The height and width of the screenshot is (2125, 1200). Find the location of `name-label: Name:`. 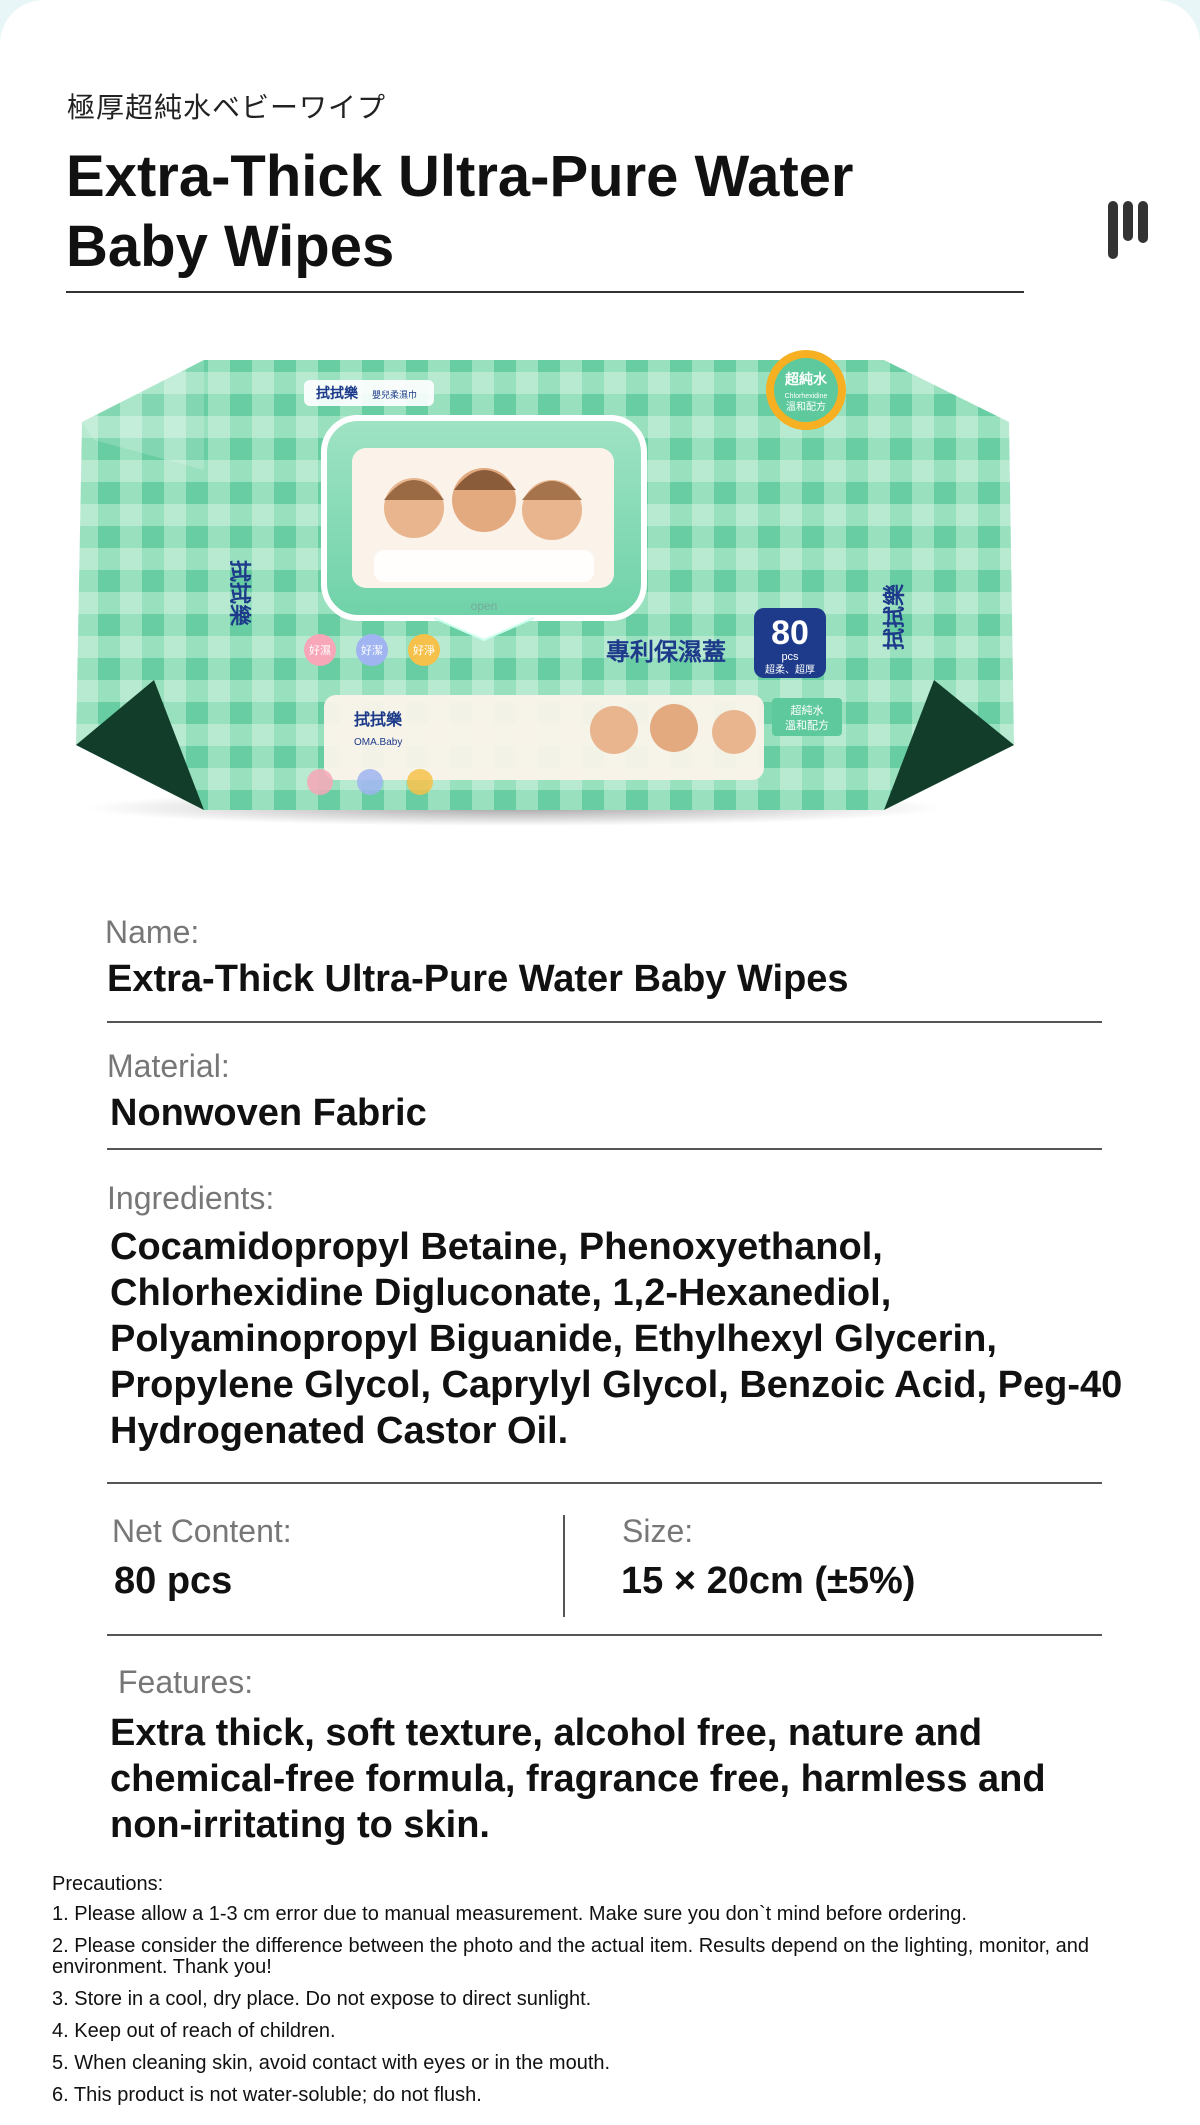

name-label: Name: is located at coordinates (152, 932).